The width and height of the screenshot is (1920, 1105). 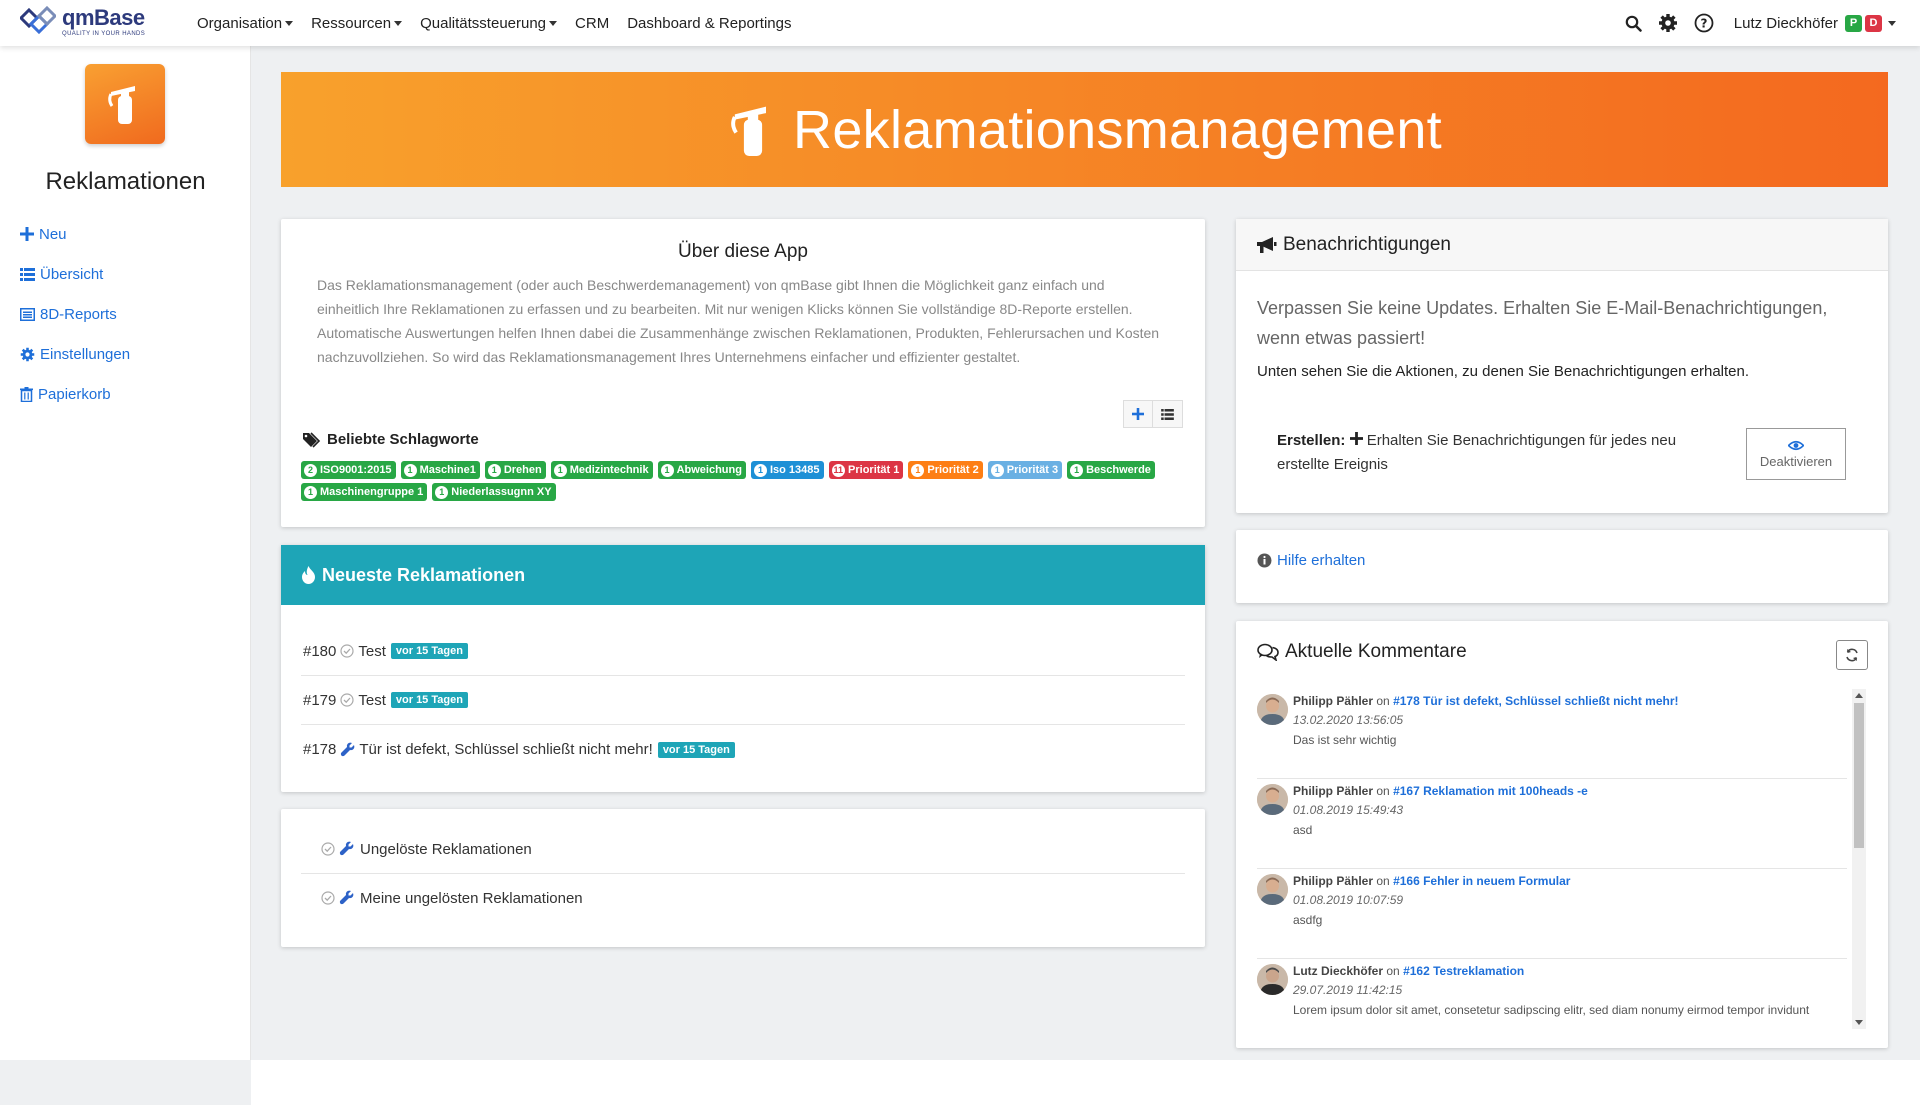 I want to click on menu-ressourcen: Ressourcen, so click(x=357, y=23).